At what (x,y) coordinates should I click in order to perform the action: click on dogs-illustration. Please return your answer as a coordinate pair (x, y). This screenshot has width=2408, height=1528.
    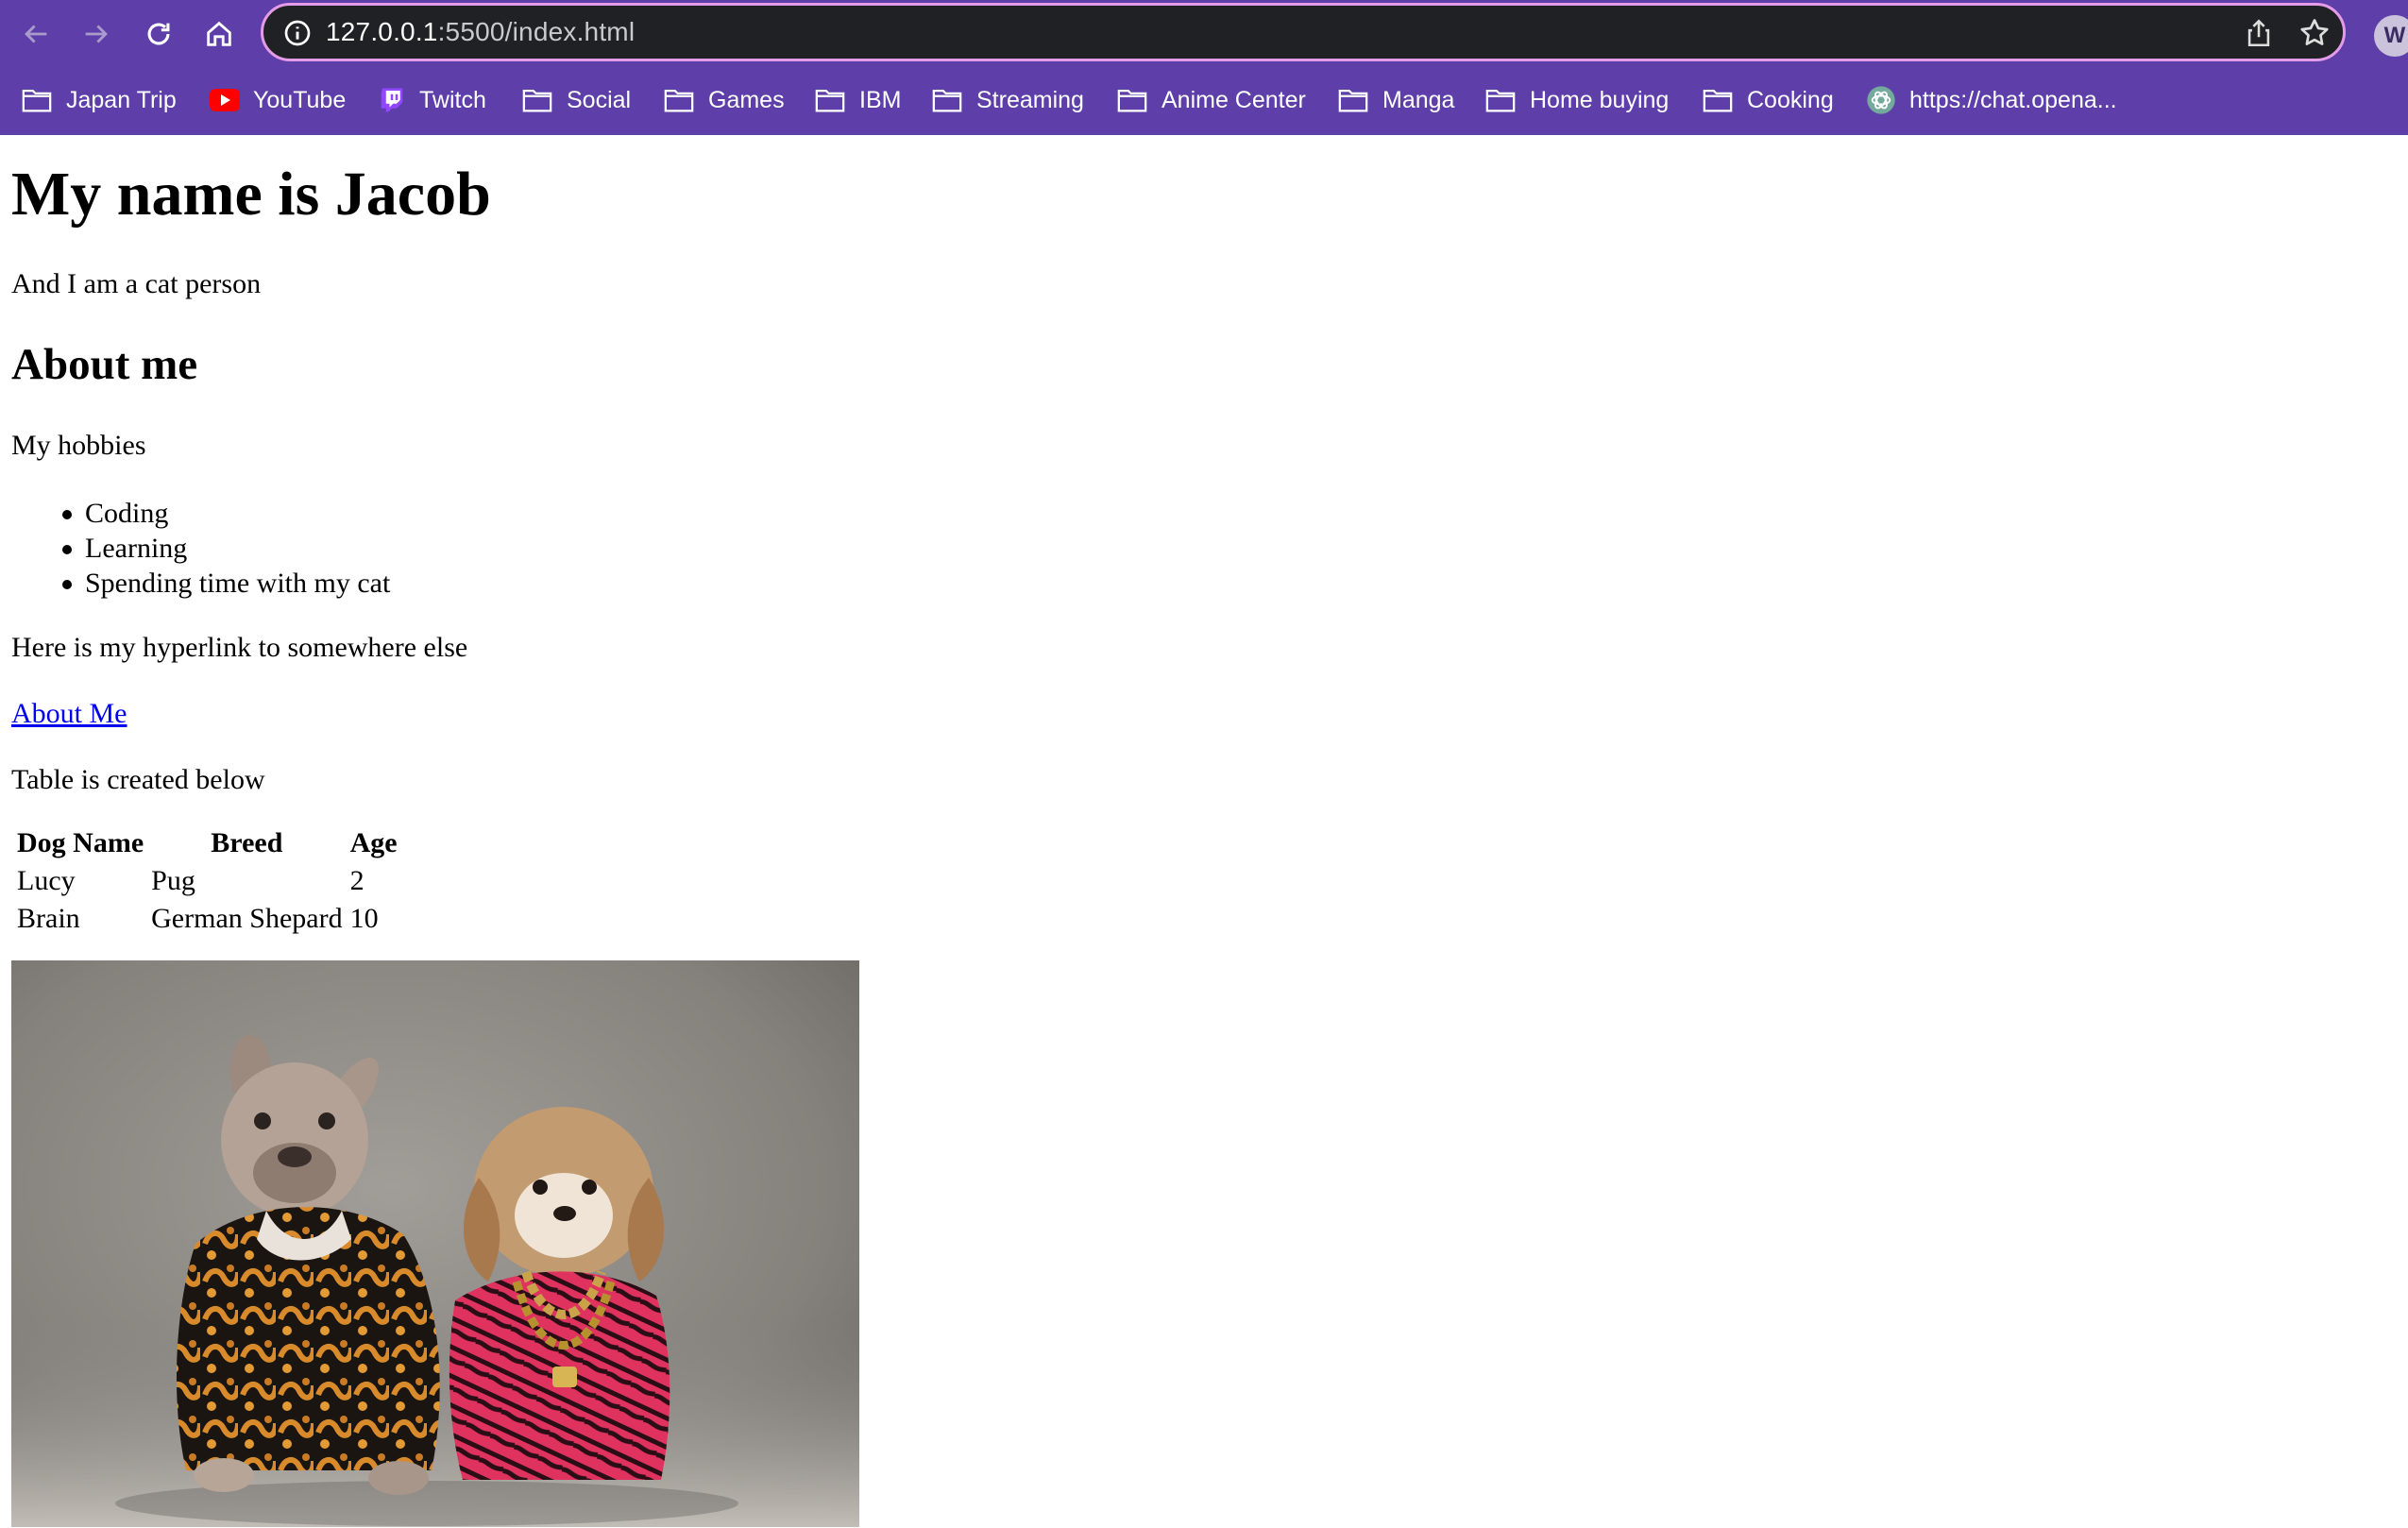
    Looking at the image, I should click on (435, 1243).